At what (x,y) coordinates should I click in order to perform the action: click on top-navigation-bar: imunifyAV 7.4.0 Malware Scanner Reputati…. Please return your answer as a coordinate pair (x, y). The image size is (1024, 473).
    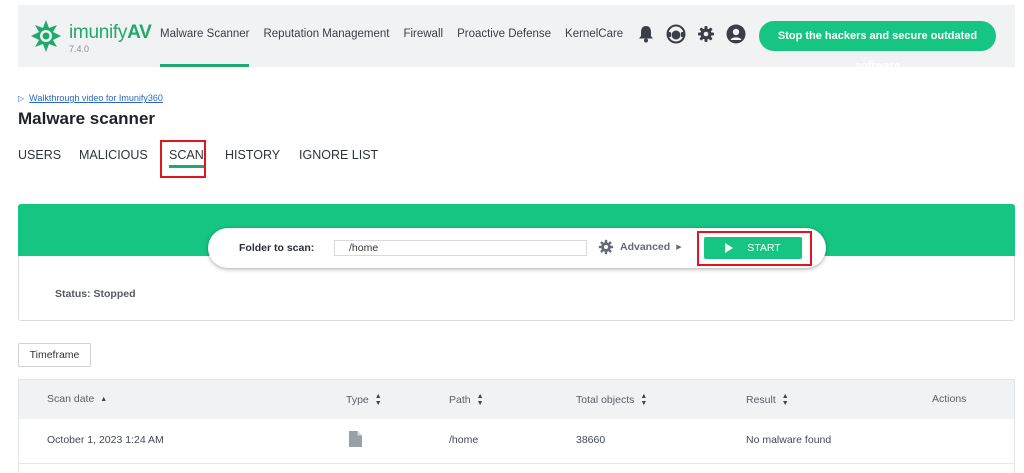
    Looking at the image, I should click on (516, 38).